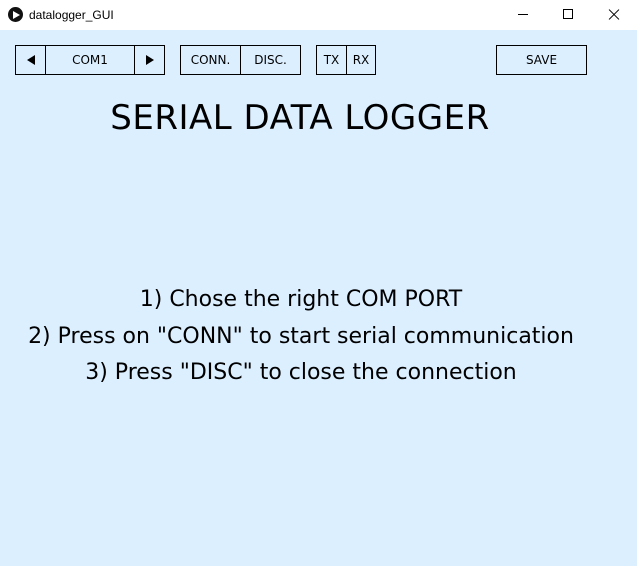  I want to click on tx-button: TX, so click(331, 60).